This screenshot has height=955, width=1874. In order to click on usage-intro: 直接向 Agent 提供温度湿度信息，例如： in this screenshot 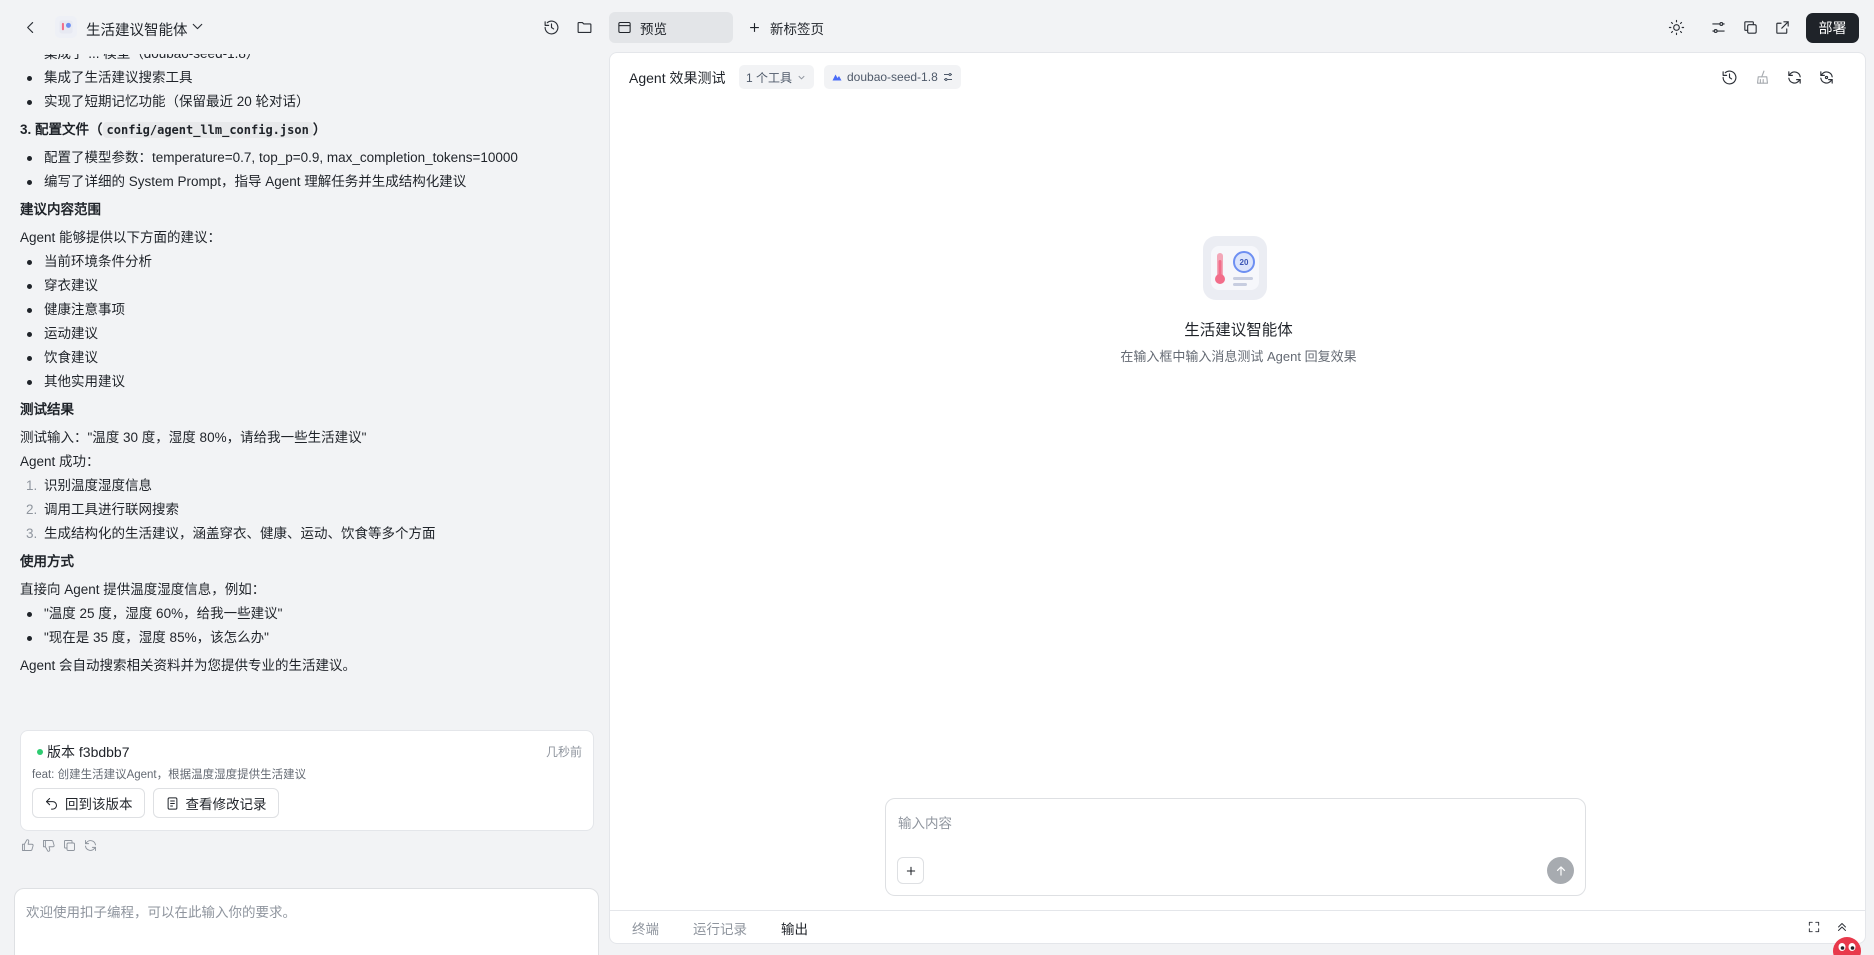, I will do `click(143, 589)`.